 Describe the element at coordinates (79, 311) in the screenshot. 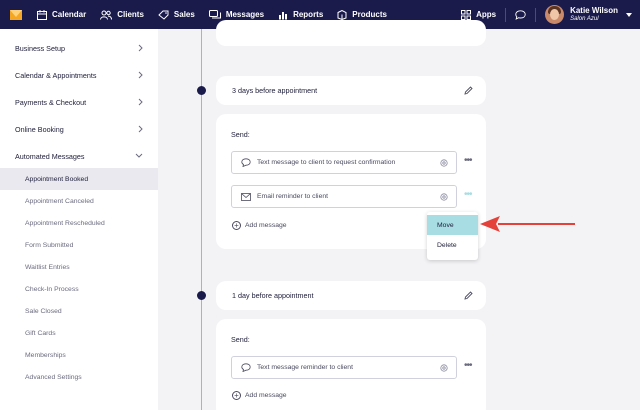

I see `sidebar-subitem-sale-closed: Sale Closed` at that location.